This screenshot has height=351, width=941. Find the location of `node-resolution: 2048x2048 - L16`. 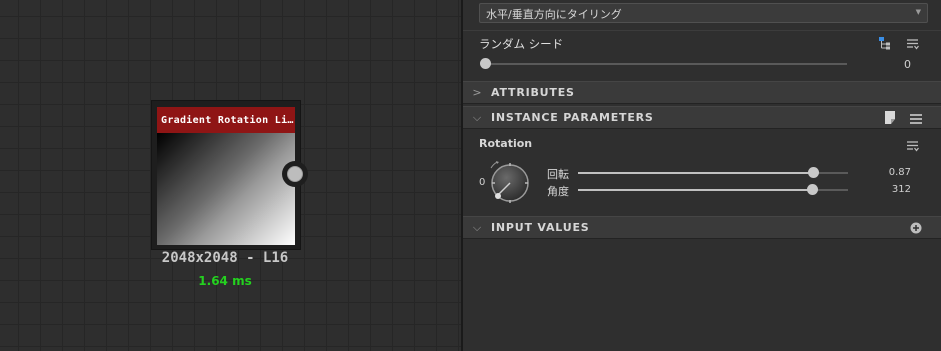

node-resolution: 2048x2048 - L16 is located at coordinates (225, 258).